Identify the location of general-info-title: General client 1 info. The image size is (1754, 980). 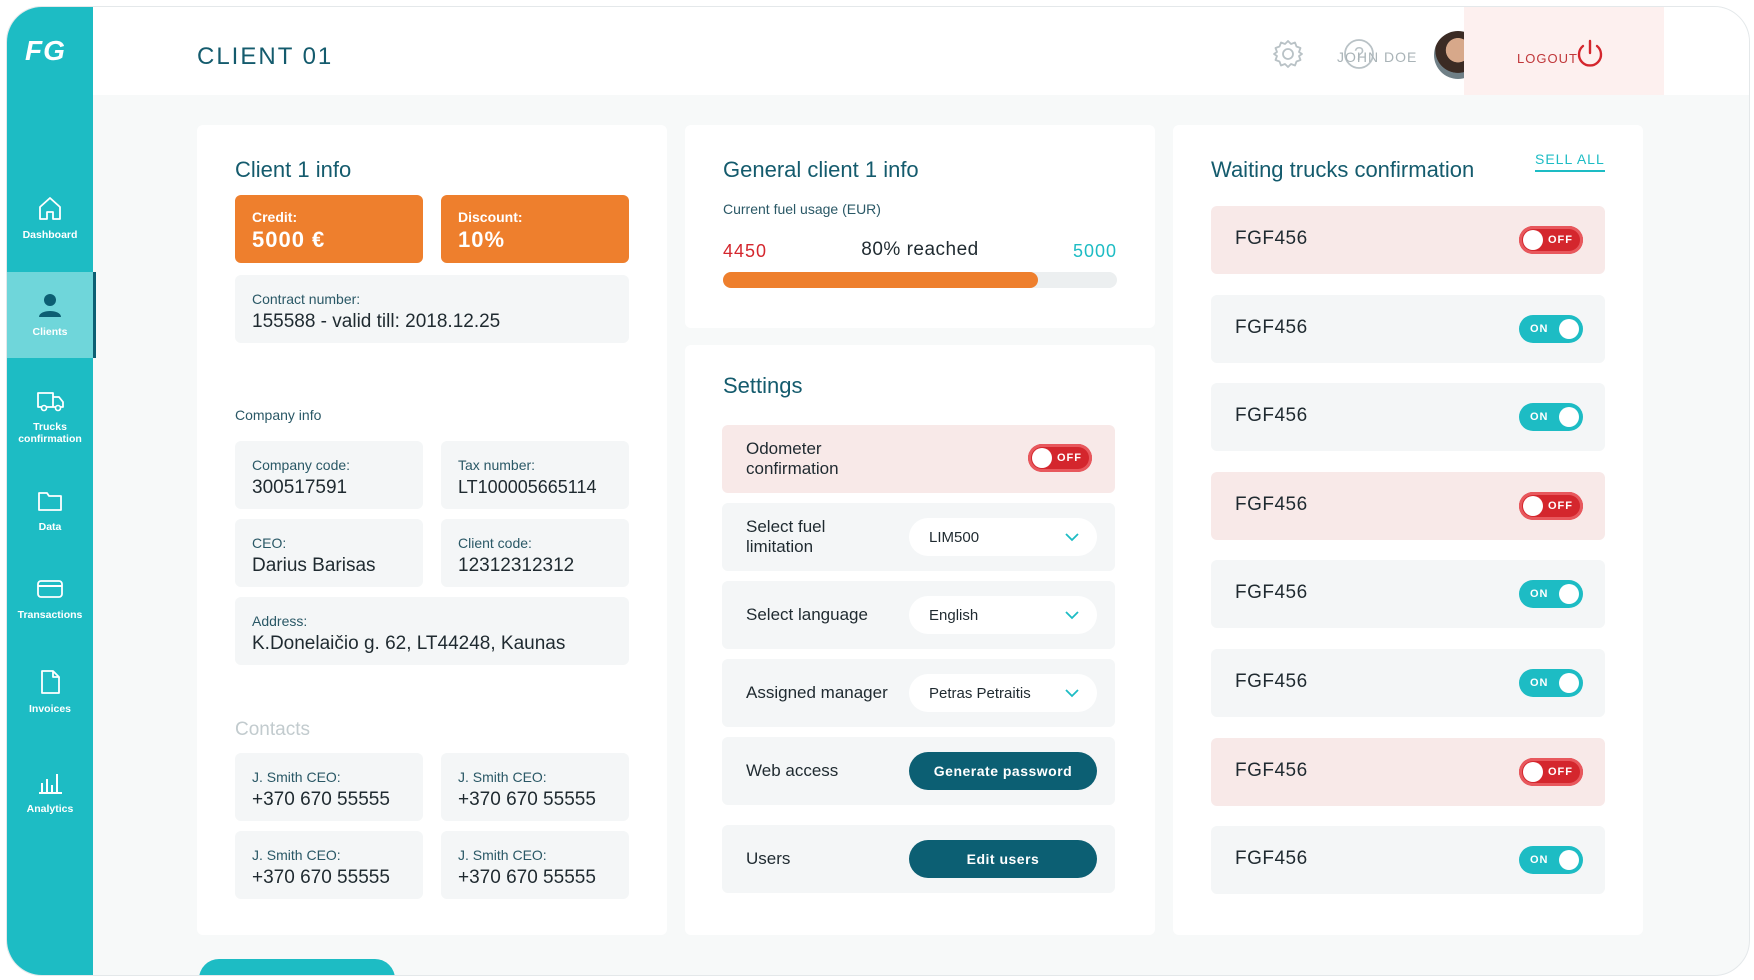
(821, 169).